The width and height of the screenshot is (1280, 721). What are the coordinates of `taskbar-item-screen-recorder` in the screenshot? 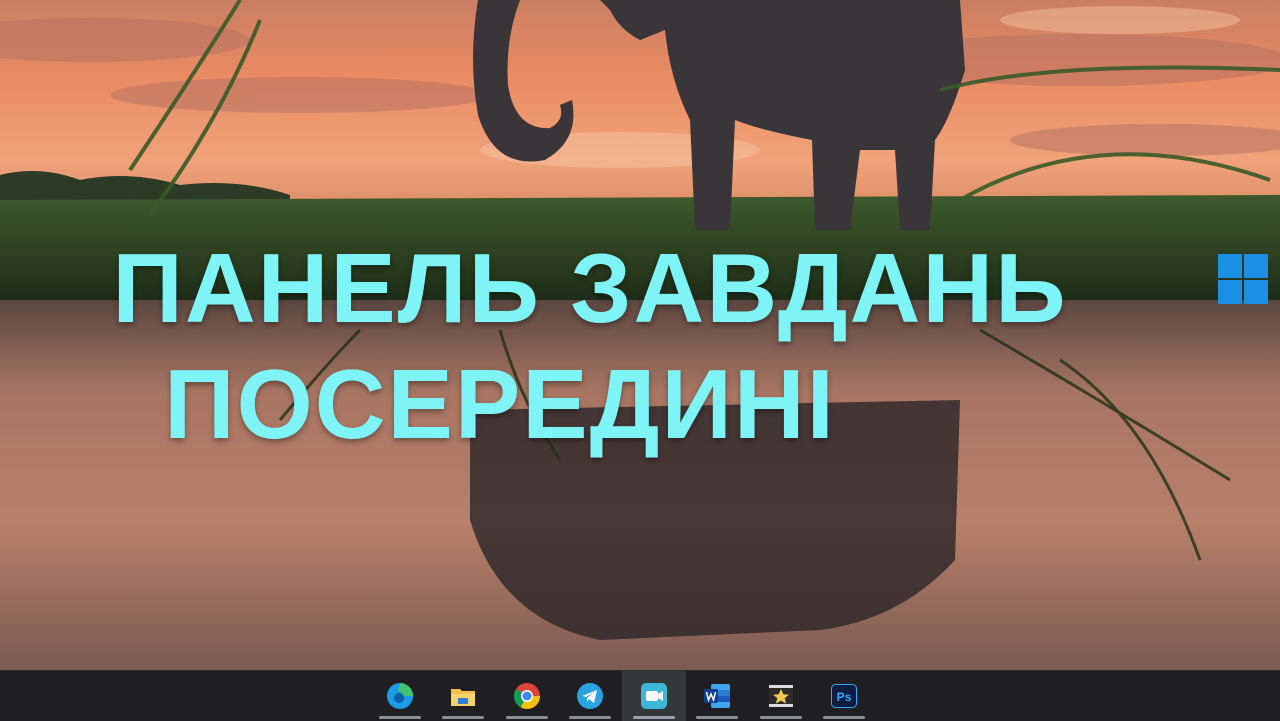 It's located at (654, 696).